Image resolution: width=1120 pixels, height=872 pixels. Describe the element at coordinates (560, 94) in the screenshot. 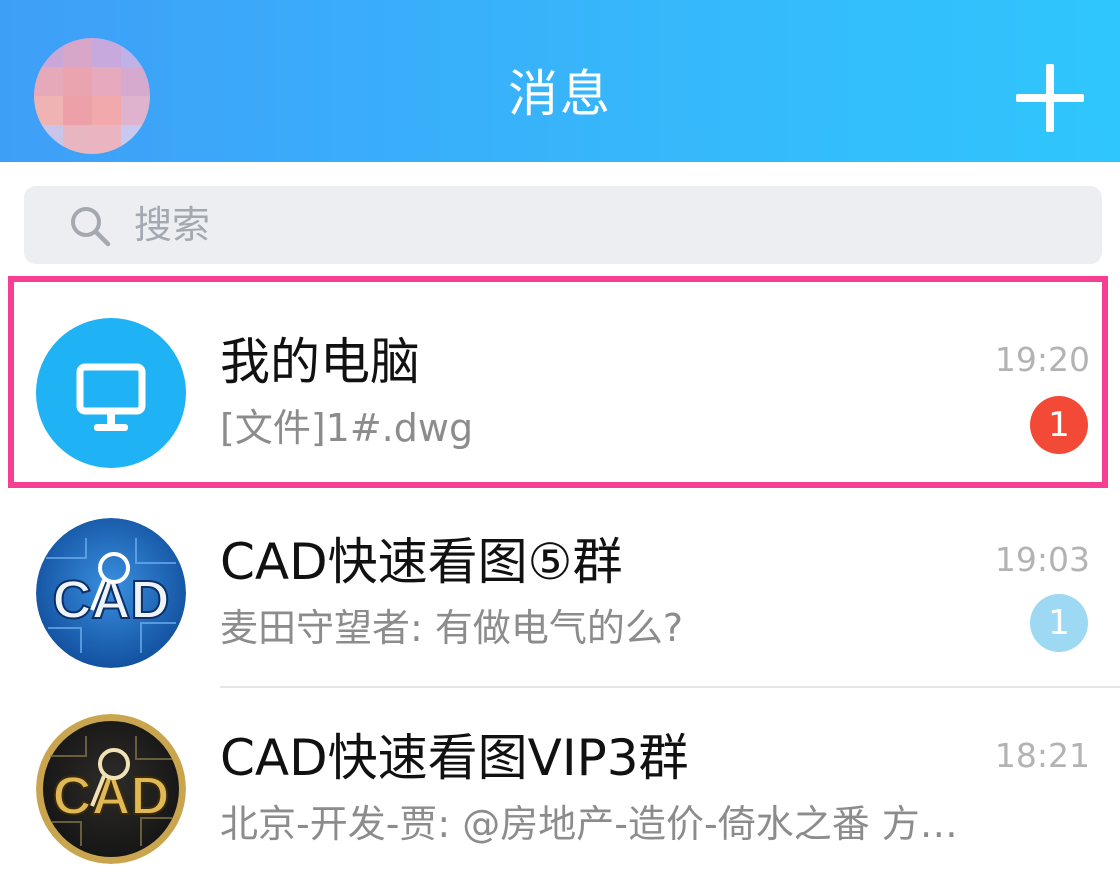

I see `page-title: 消息` at that location.